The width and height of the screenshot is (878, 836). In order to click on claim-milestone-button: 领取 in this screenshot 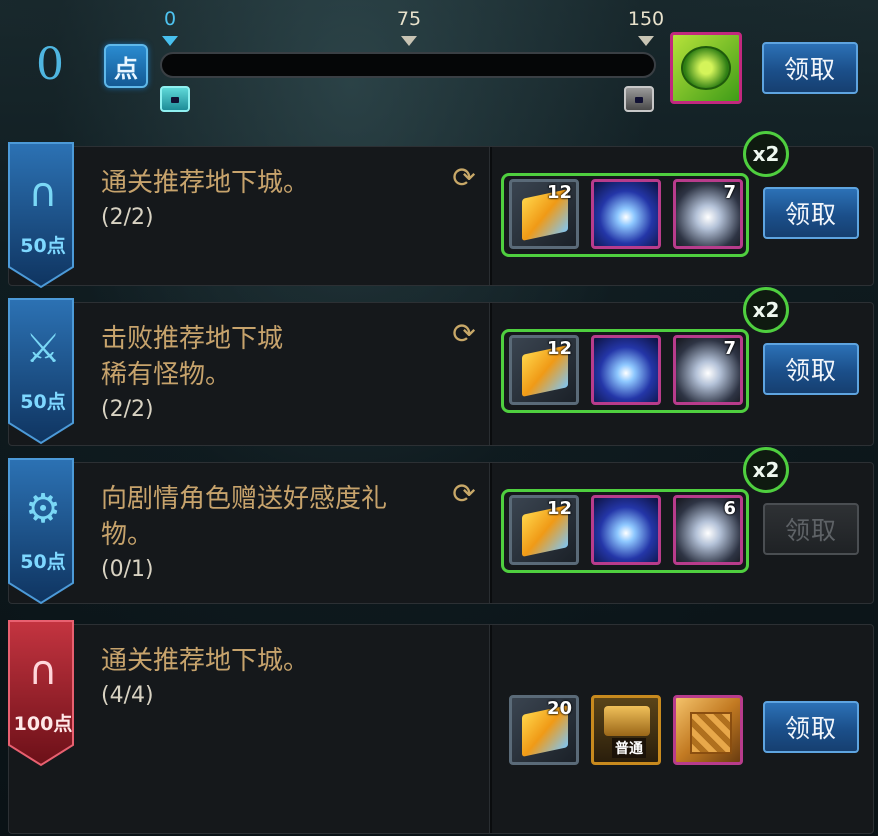, I will do `click(810, 68)`.